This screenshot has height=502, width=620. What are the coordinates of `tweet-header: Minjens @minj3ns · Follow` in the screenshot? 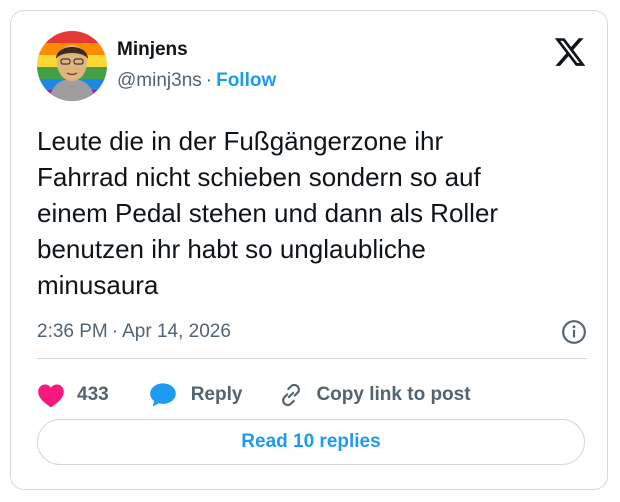 It's located at (312, 66).